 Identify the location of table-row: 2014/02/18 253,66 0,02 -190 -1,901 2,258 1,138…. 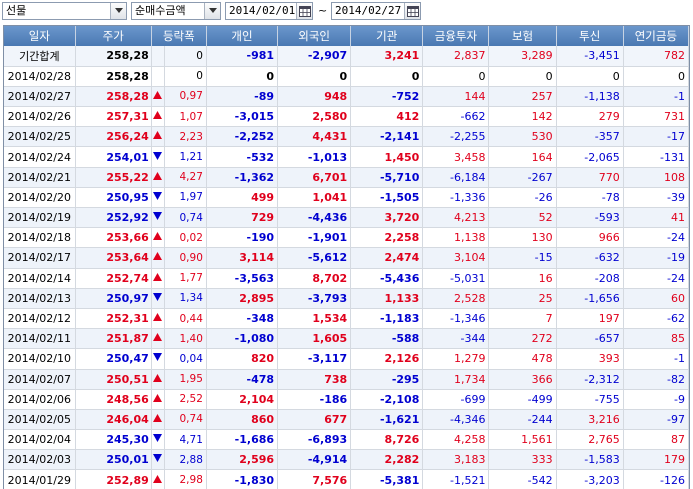
(347, 238).